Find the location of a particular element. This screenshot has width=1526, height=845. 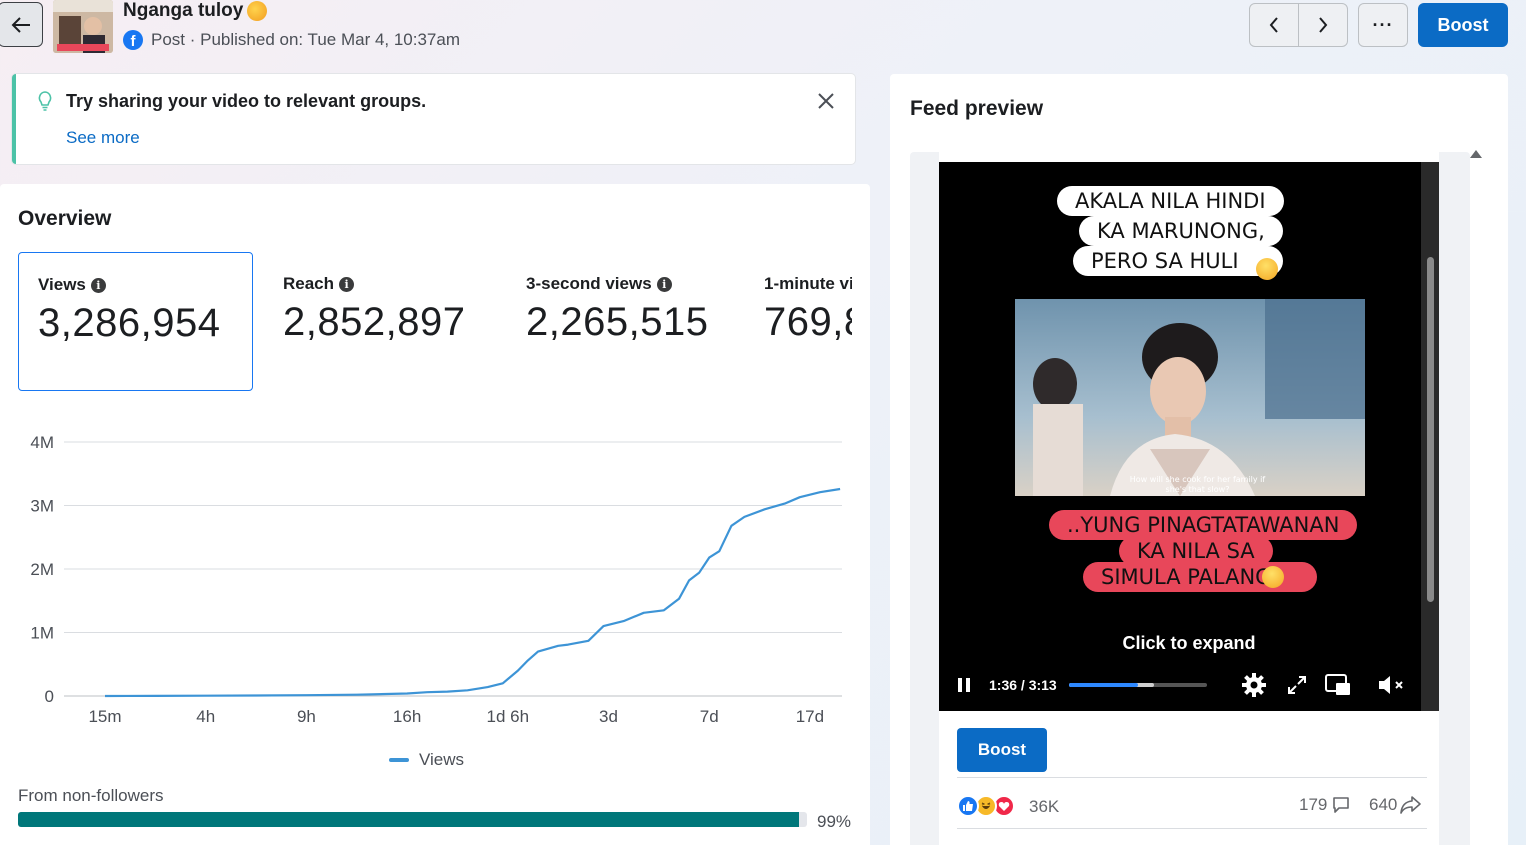

facebook-icon: f is located at coordinates (133, 40).